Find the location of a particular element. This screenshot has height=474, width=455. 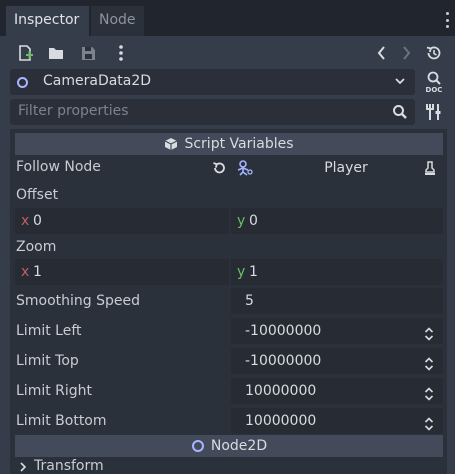

offset-label: Offset is located at coordinates (37, 195).